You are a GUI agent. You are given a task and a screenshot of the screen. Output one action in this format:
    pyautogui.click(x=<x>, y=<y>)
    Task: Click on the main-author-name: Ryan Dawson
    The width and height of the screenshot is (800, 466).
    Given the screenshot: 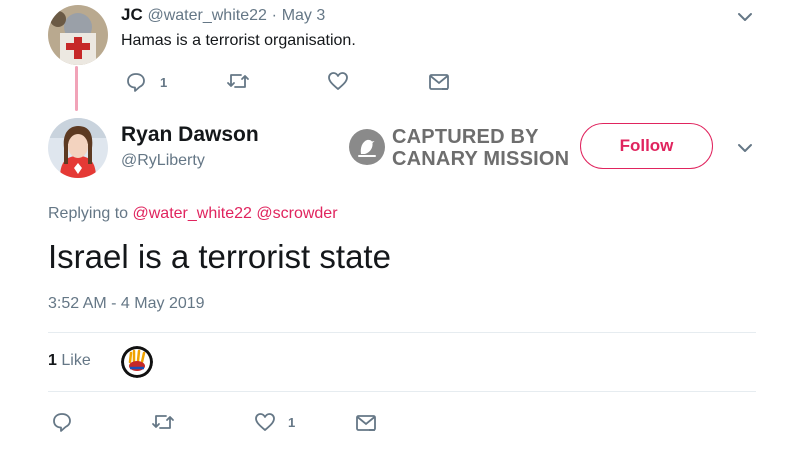 What is the action you would take?
    pyautogui.click(x=190, y=135)
    